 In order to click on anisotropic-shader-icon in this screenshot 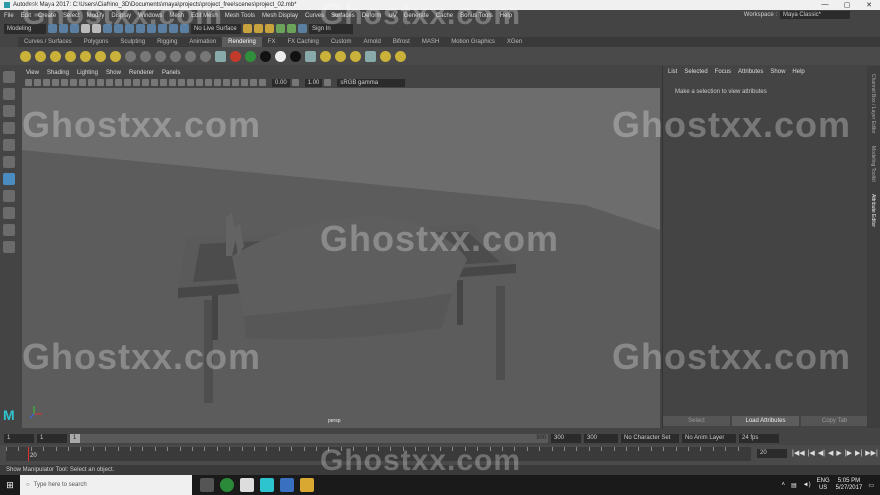, I will do `click(190, 56)`.